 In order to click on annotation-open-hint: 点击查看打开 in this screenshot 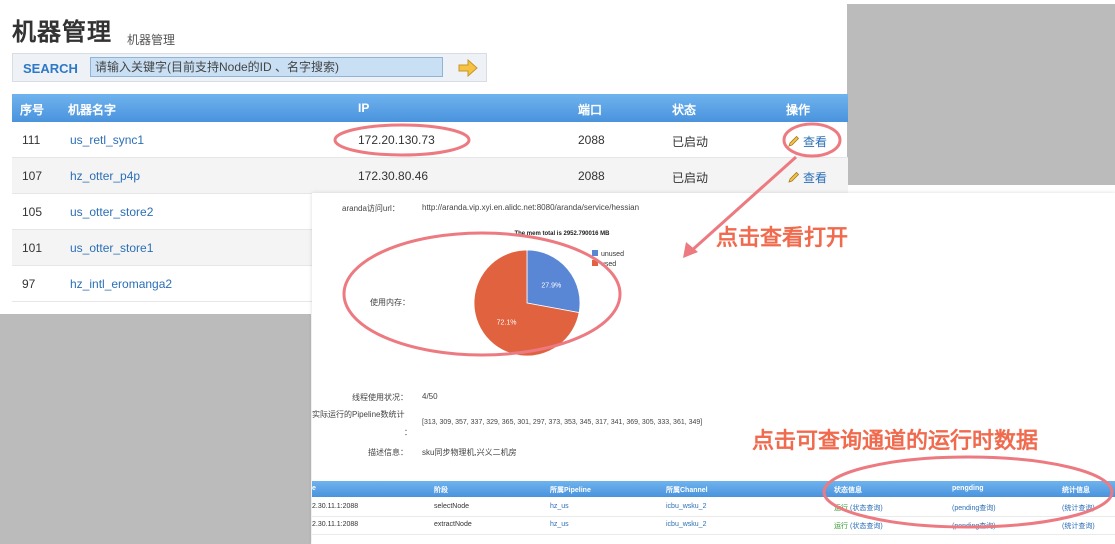, I will do `click(782, 237)`.